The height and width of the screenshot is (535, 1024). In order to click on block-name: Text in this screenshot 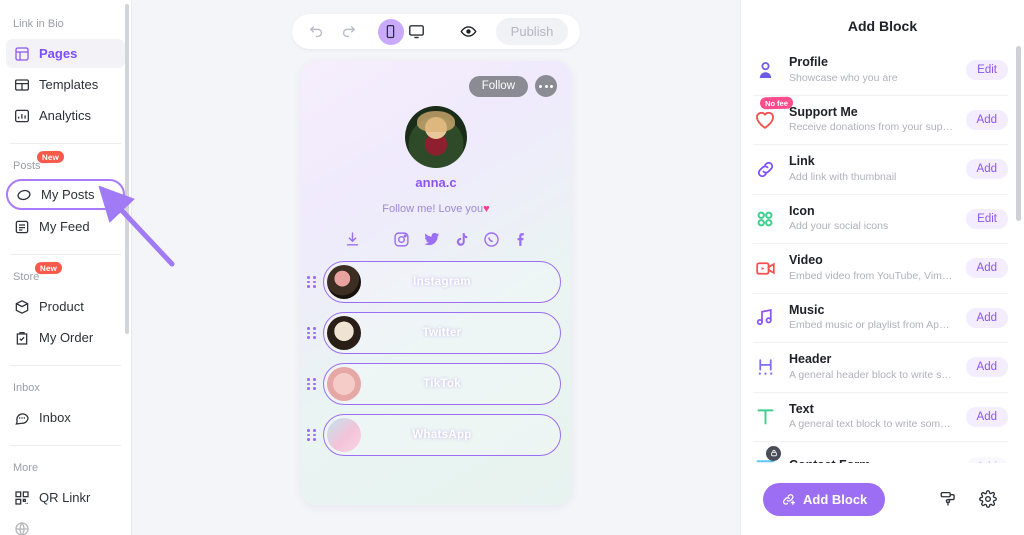, I will do `click(801, 408)`.